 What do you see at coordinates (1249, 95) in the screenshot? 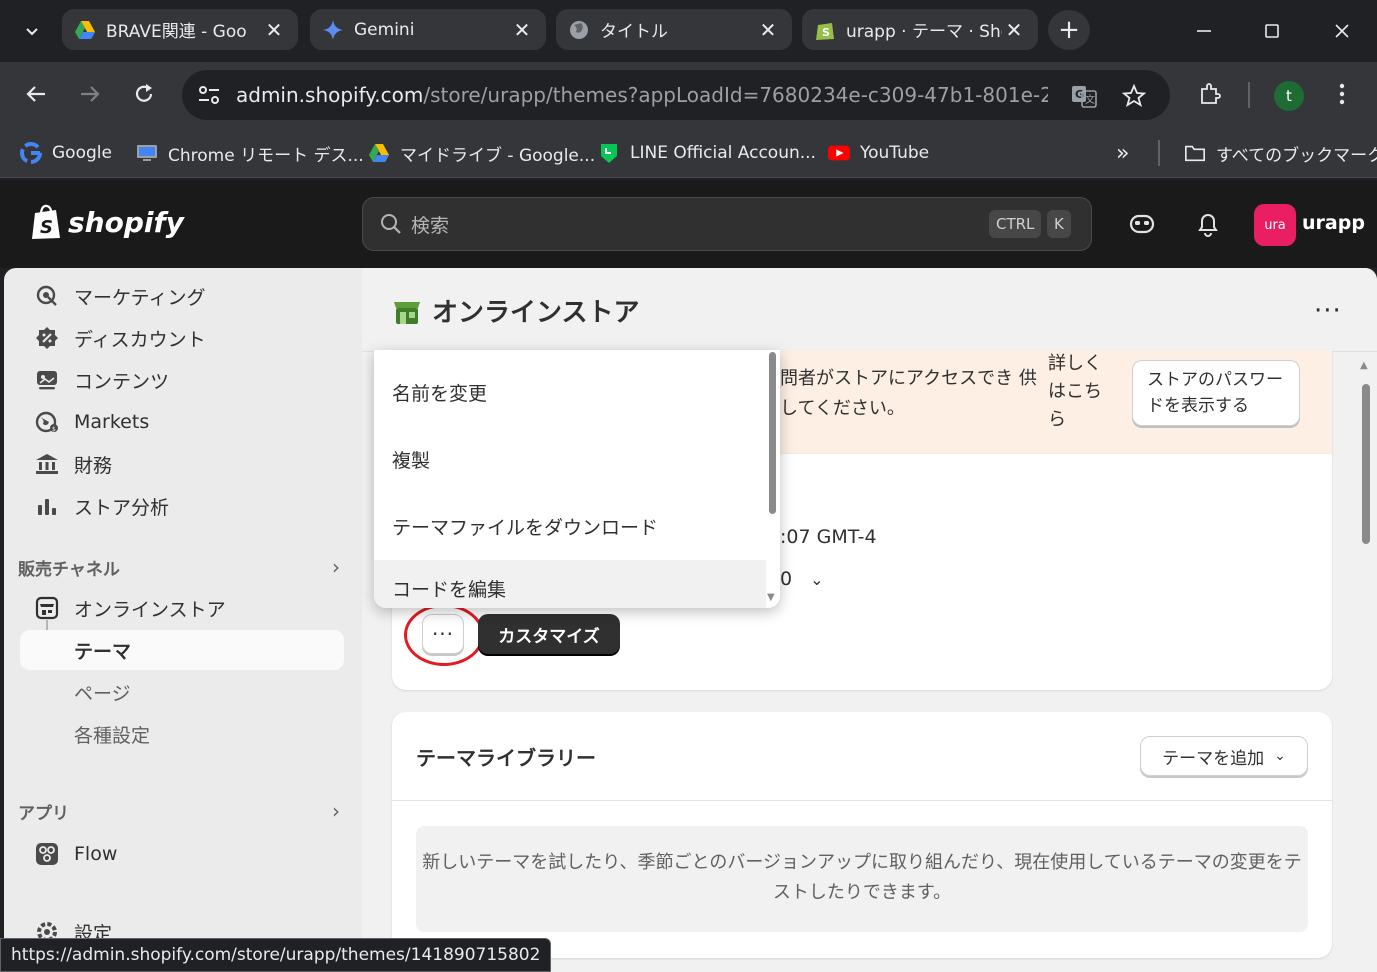
I see `toolbar-divider` at bounding box center [1249, 95].